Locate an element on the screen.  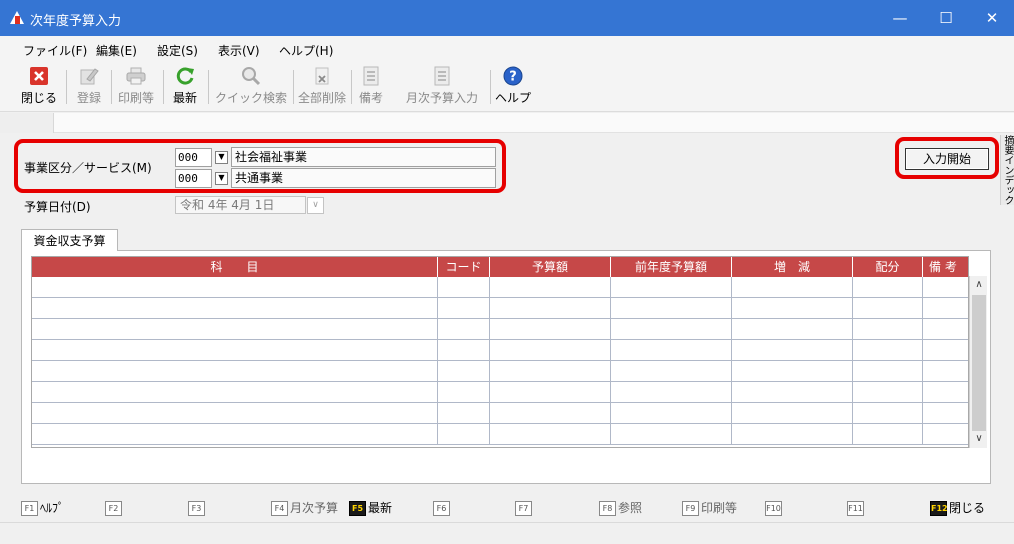
budget-date-field: 令和 4年 4月 1日 is located at coordinates (240, 205).